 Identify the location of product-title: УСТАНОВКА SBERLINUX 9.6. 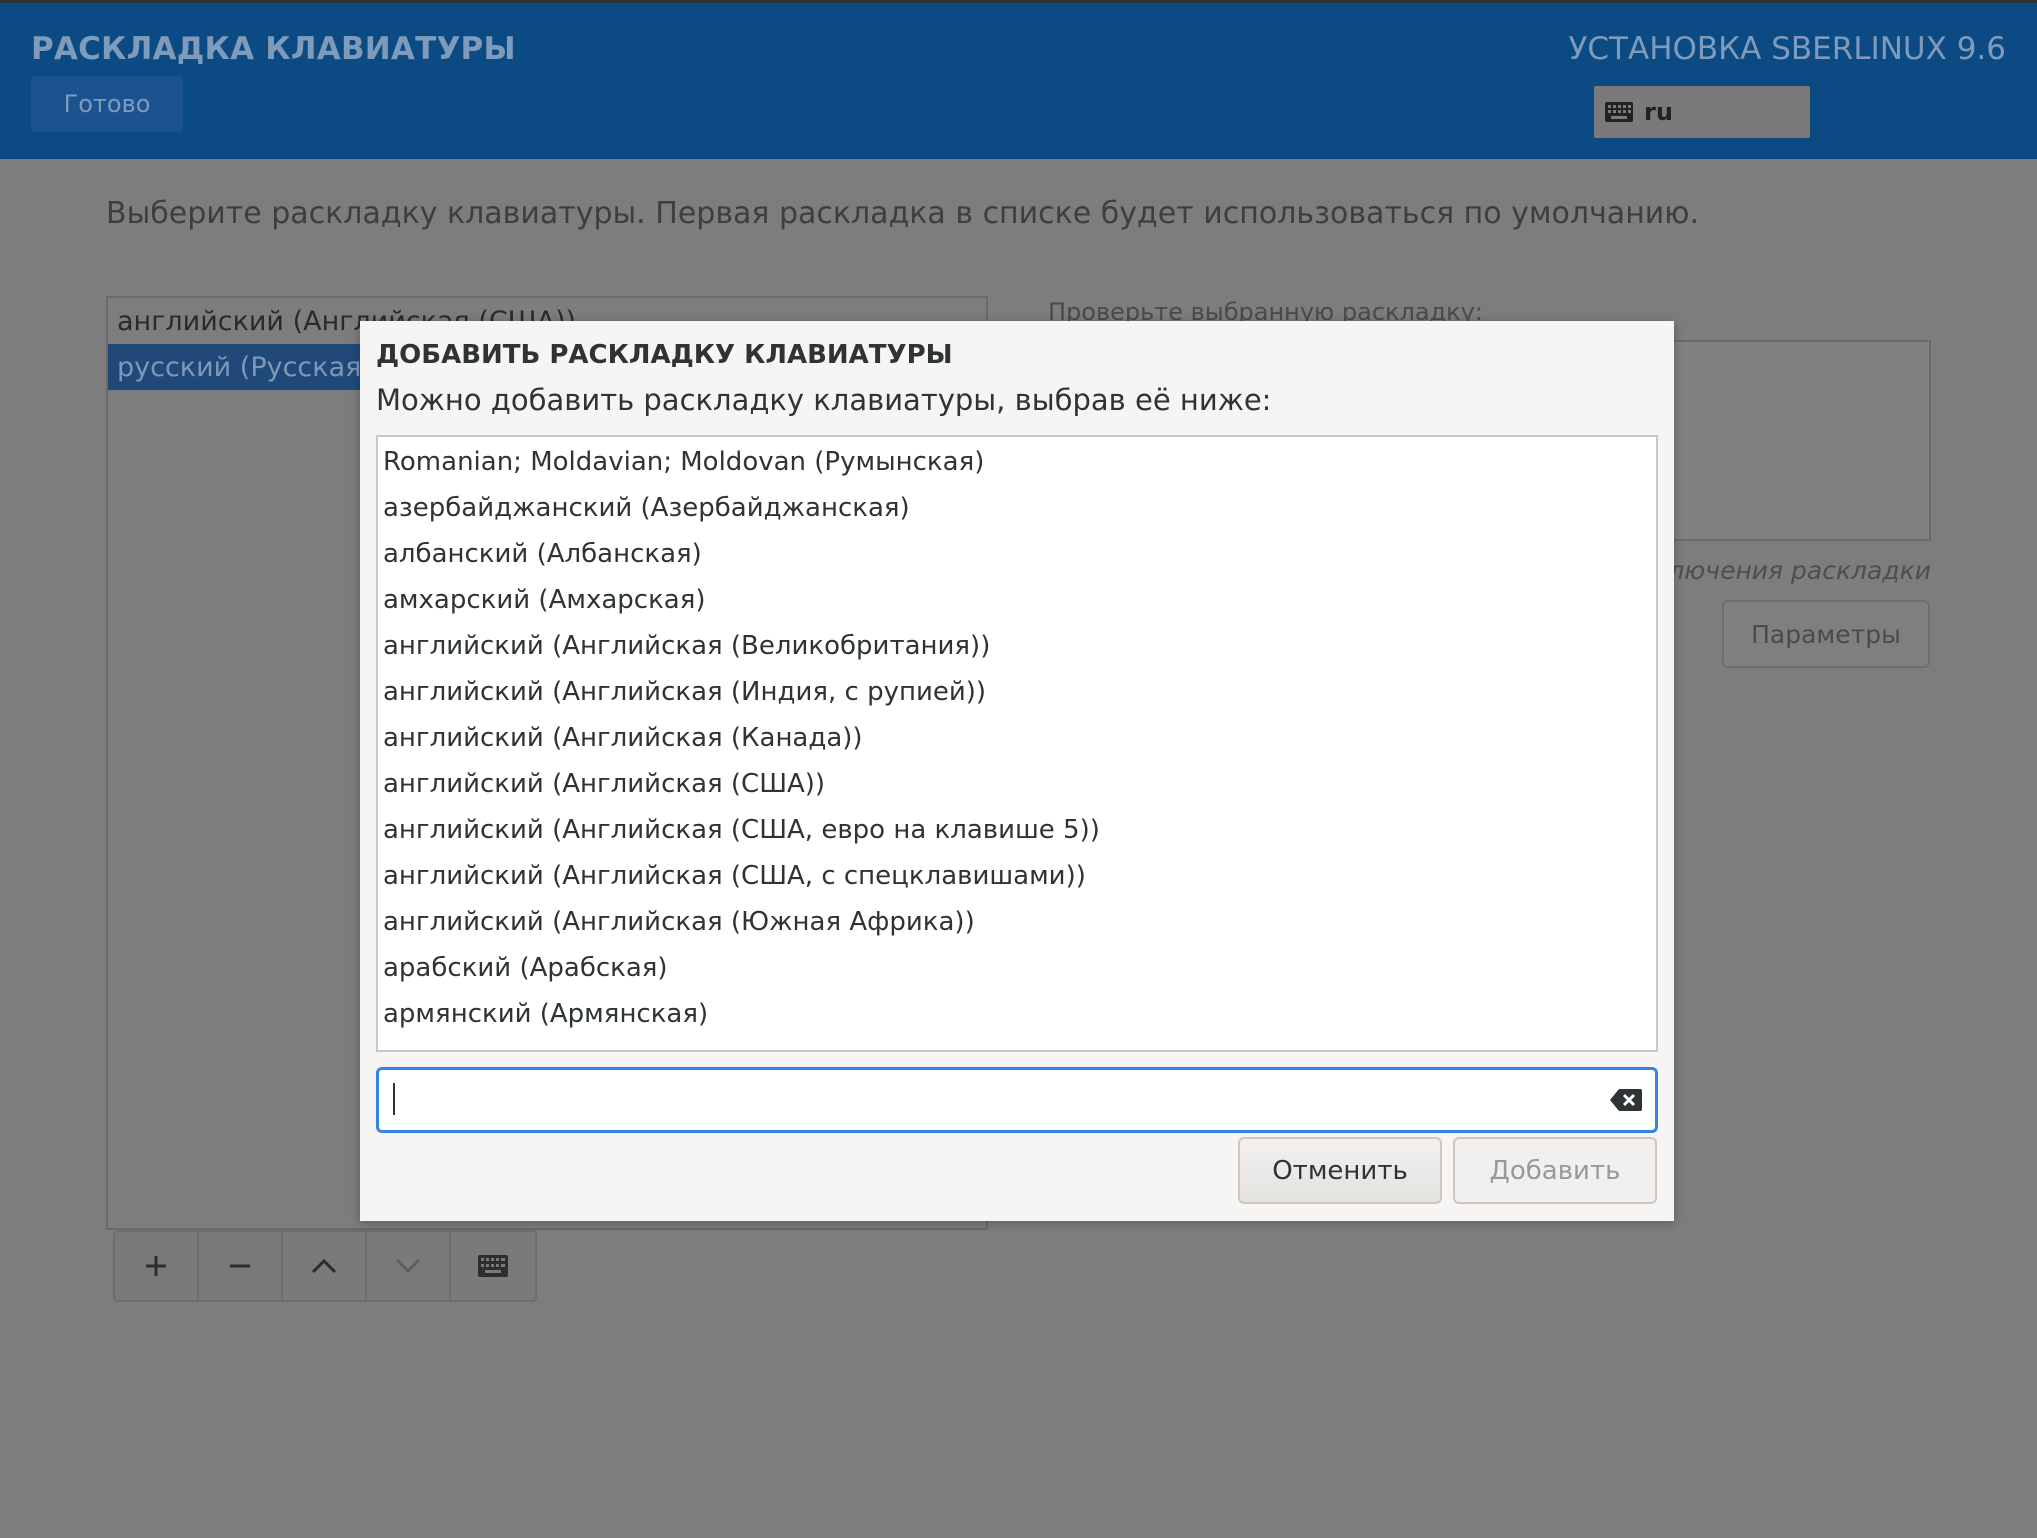
(1787, 49).